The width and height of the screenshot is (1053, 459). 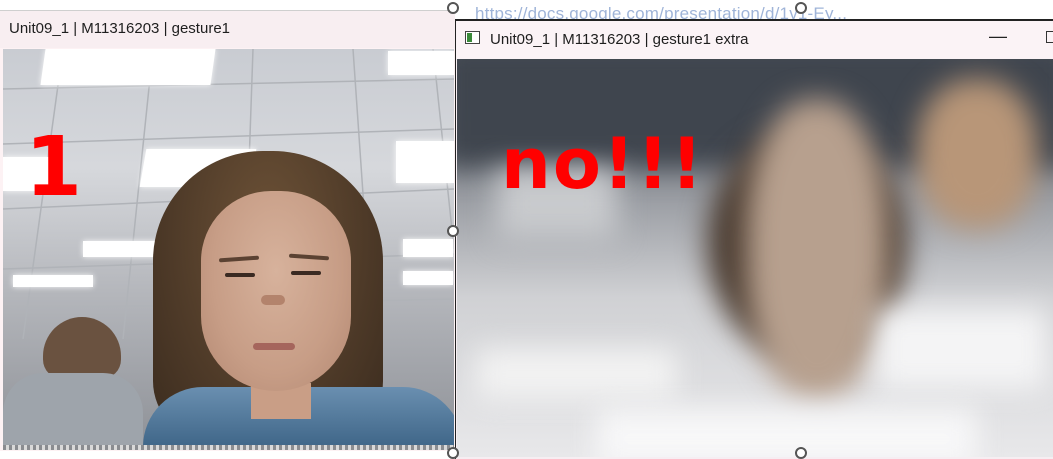 I want to click on person-nose, so click(x=273, y=300).